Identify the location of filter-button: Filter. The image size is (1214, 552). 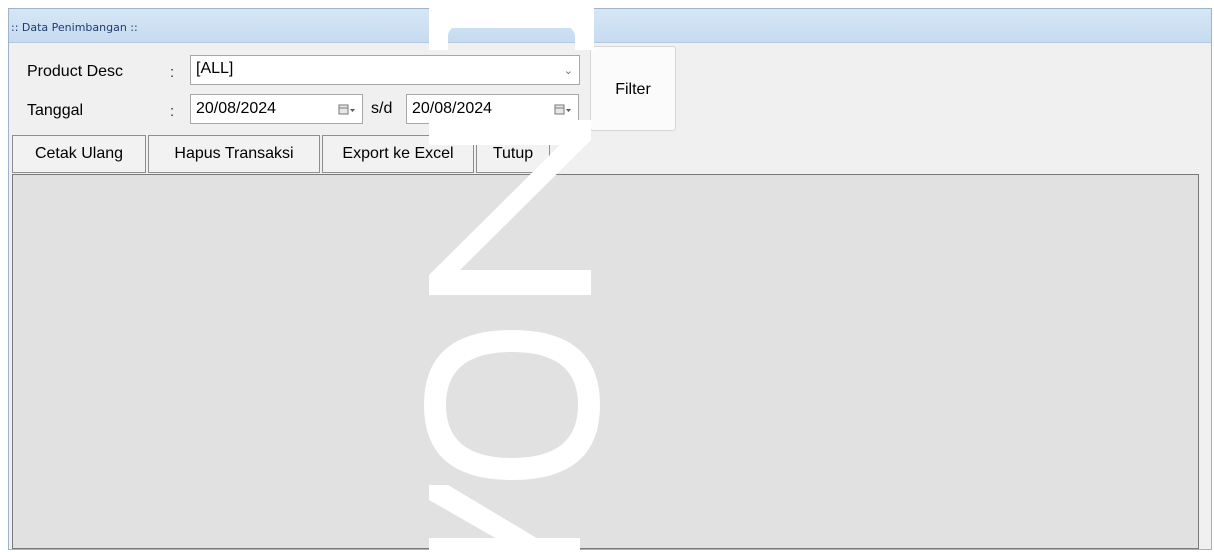
(633, 88).